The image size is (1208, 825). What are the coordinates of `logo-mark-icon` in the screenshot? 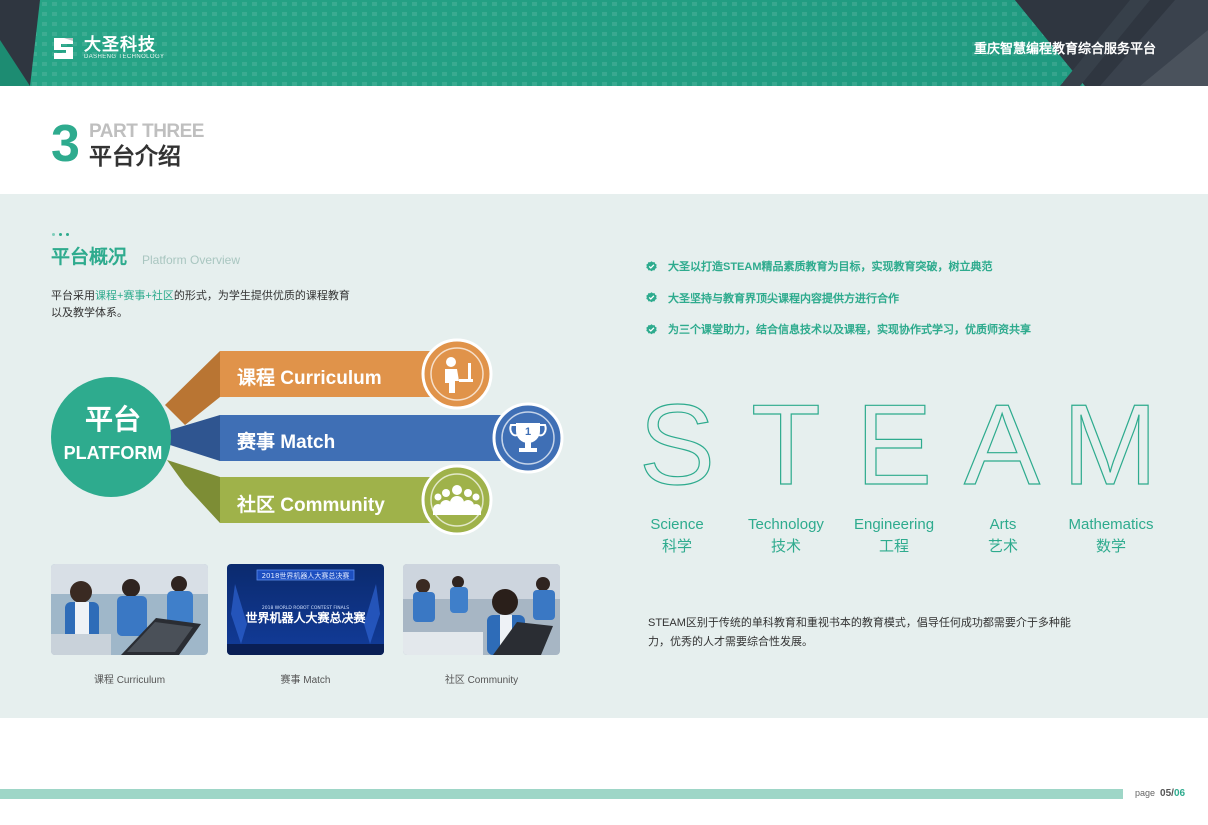 It's located at (63, 48).